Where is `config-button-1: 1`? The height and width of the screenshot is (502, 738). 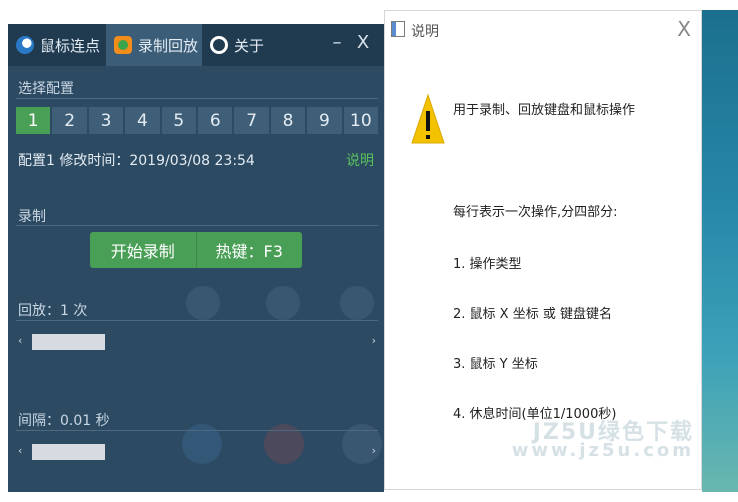 config-button-1: 1 is located at coordinates (33, 120).